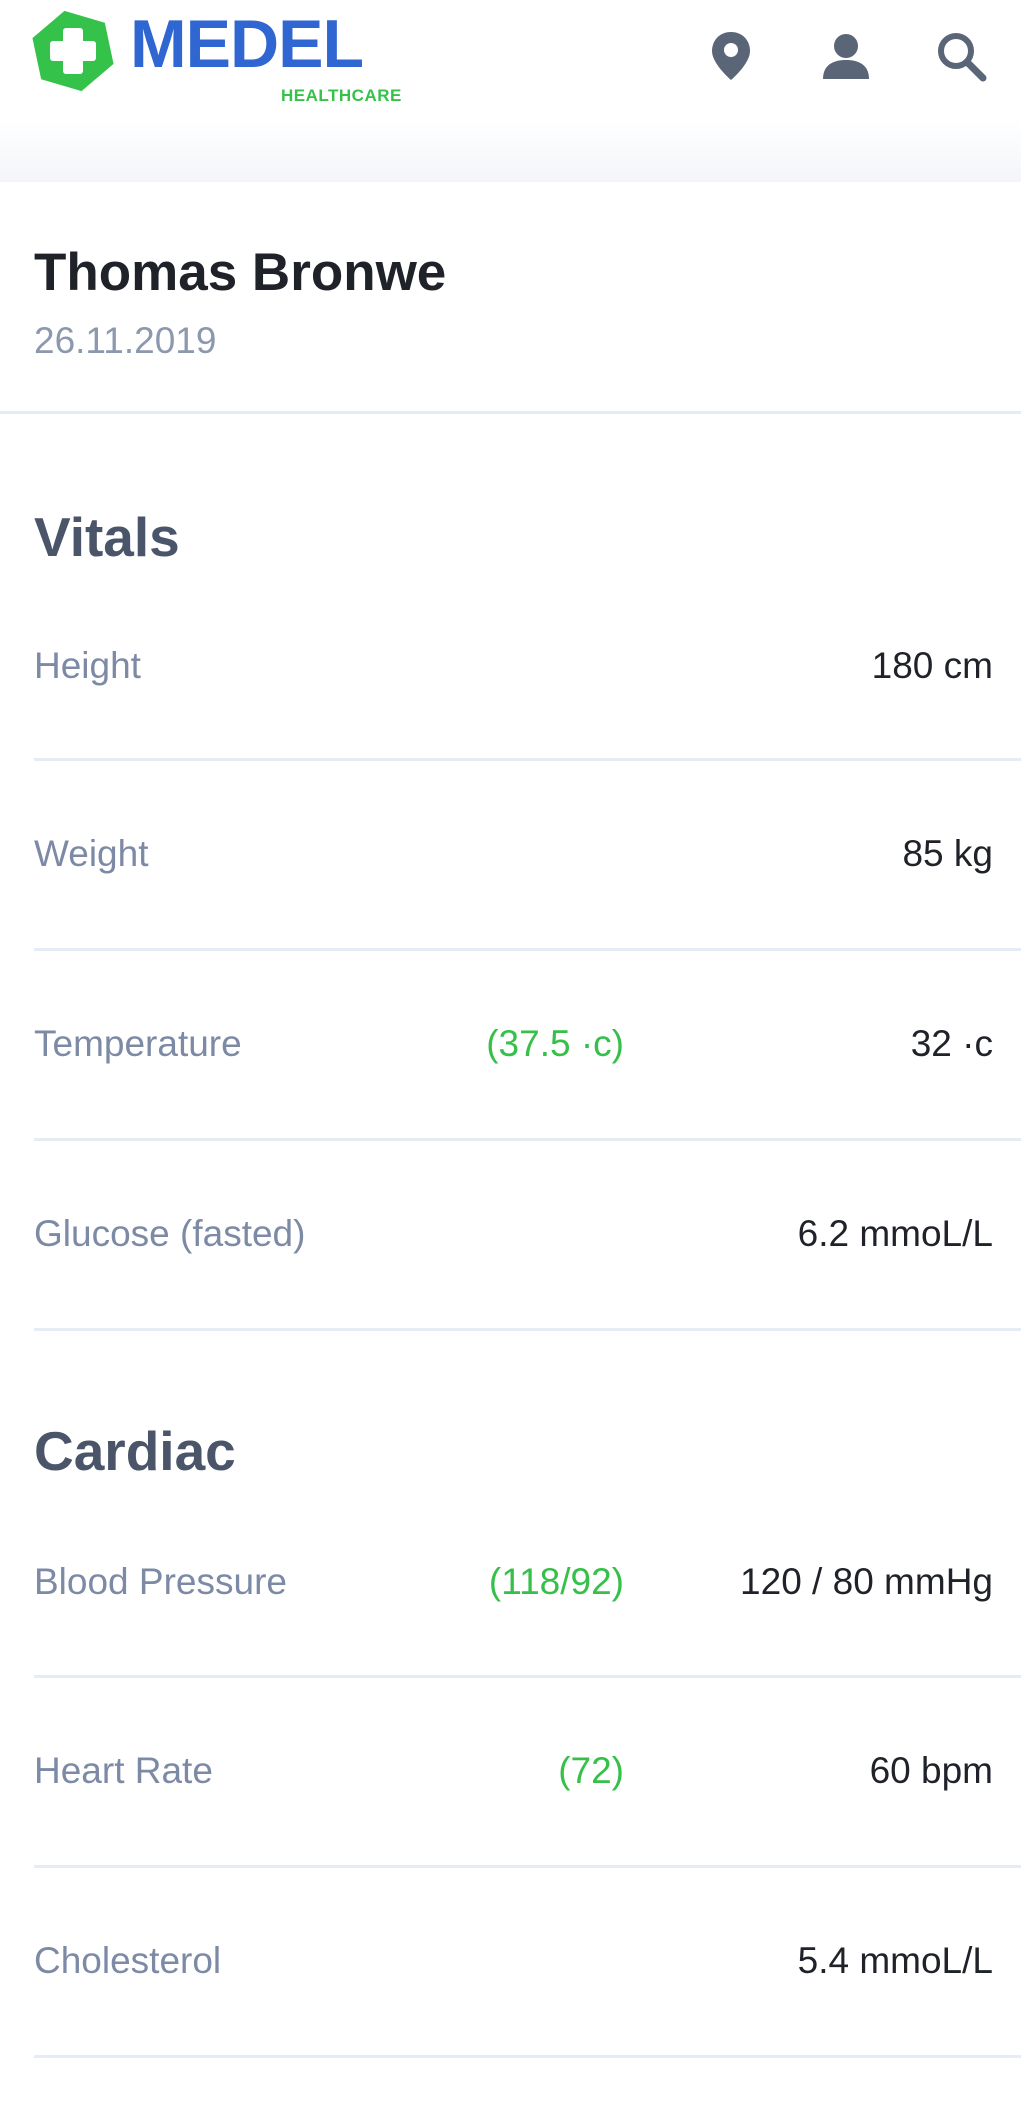 The image size is (1021, 2115). What do you see at coordinates (87, 665) in the screenshot?
I see `row-label: Height` at bounding box center [87, 665].